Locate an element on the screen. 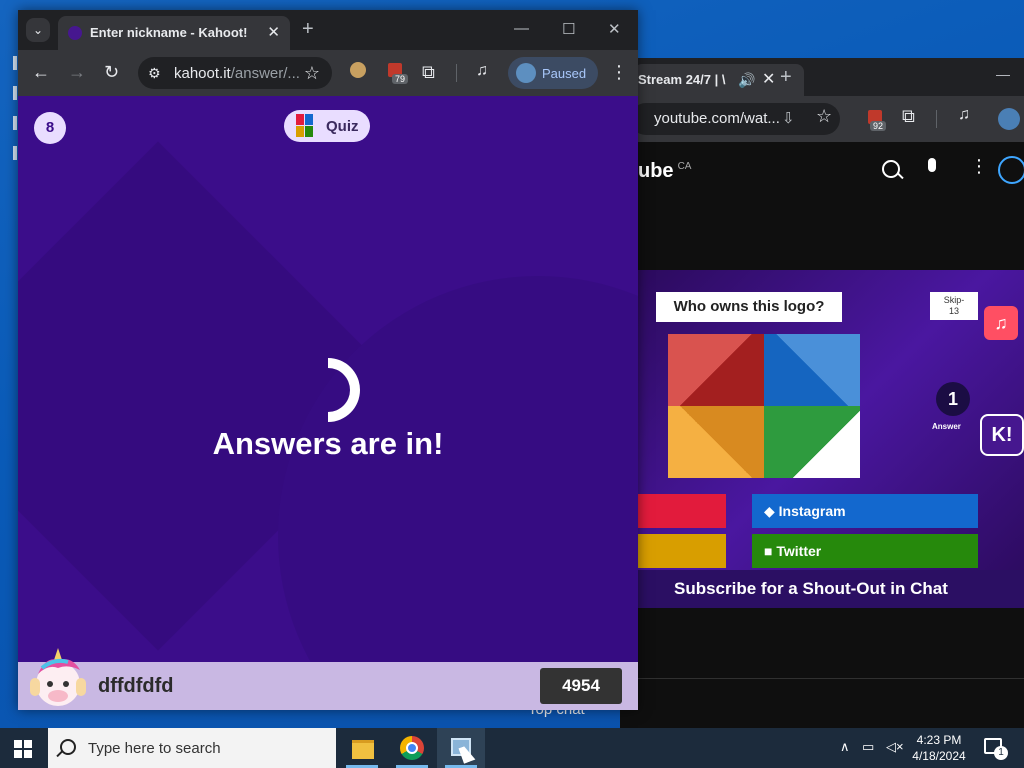 The height and width of the screenshot is (768, 1024). more-options-icon: ⋮ is located at coordinates (979, 166).